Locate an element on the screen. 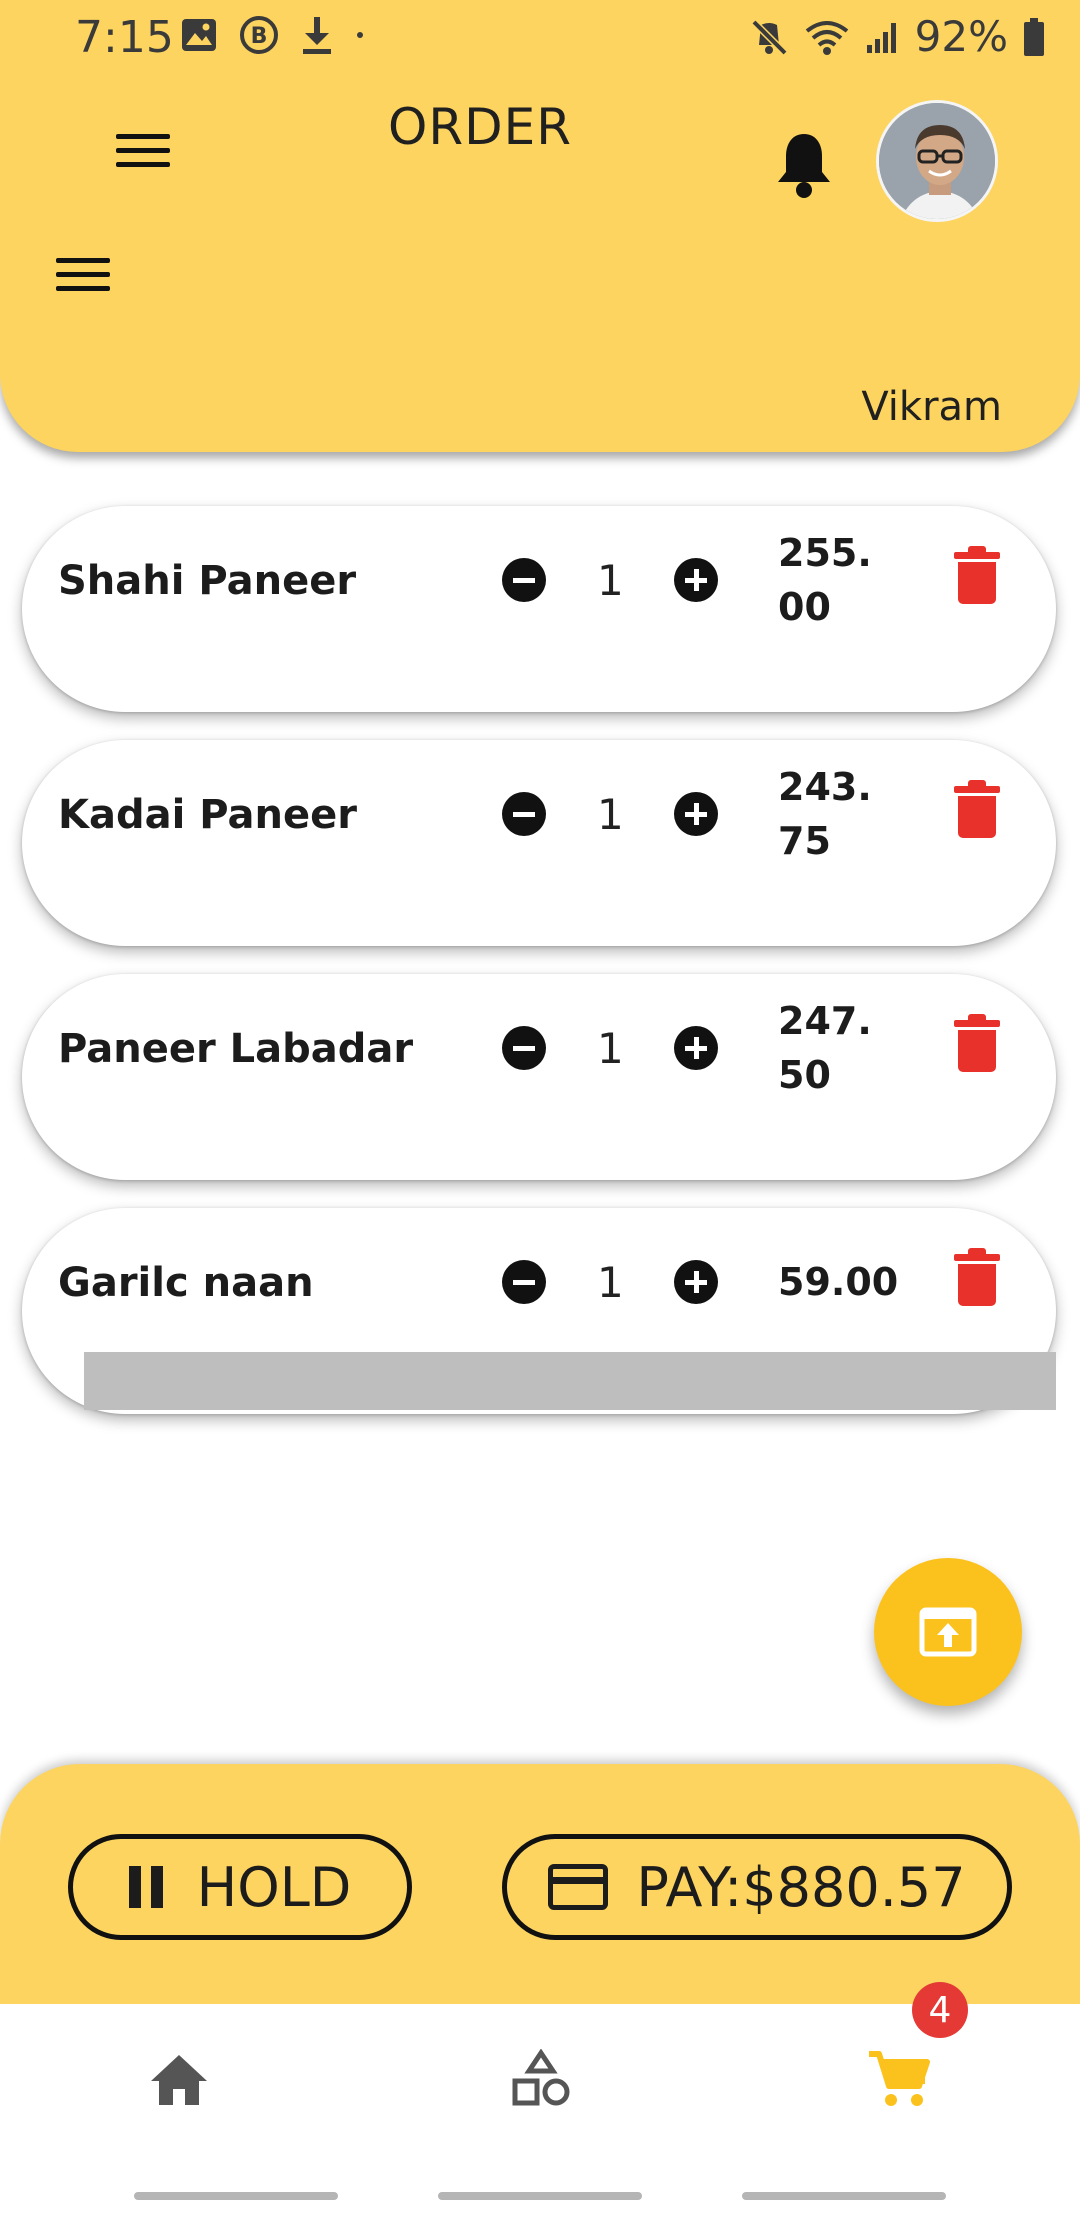  b-icon: B is located at coordinates (259, 35).